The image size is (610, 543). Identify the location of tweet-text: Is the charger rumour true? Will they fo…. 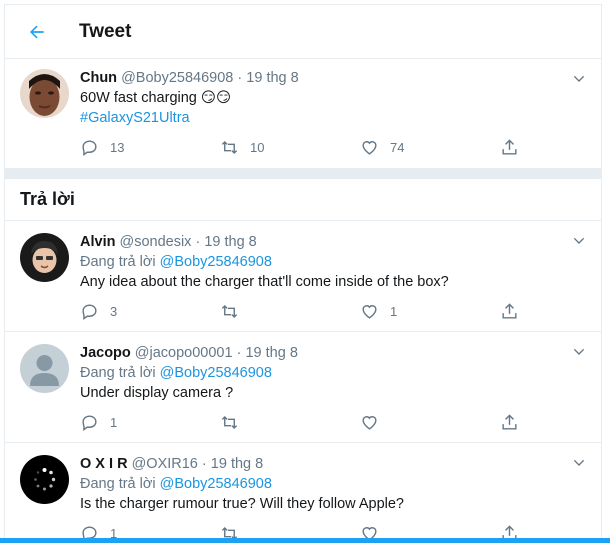
(242, 504).